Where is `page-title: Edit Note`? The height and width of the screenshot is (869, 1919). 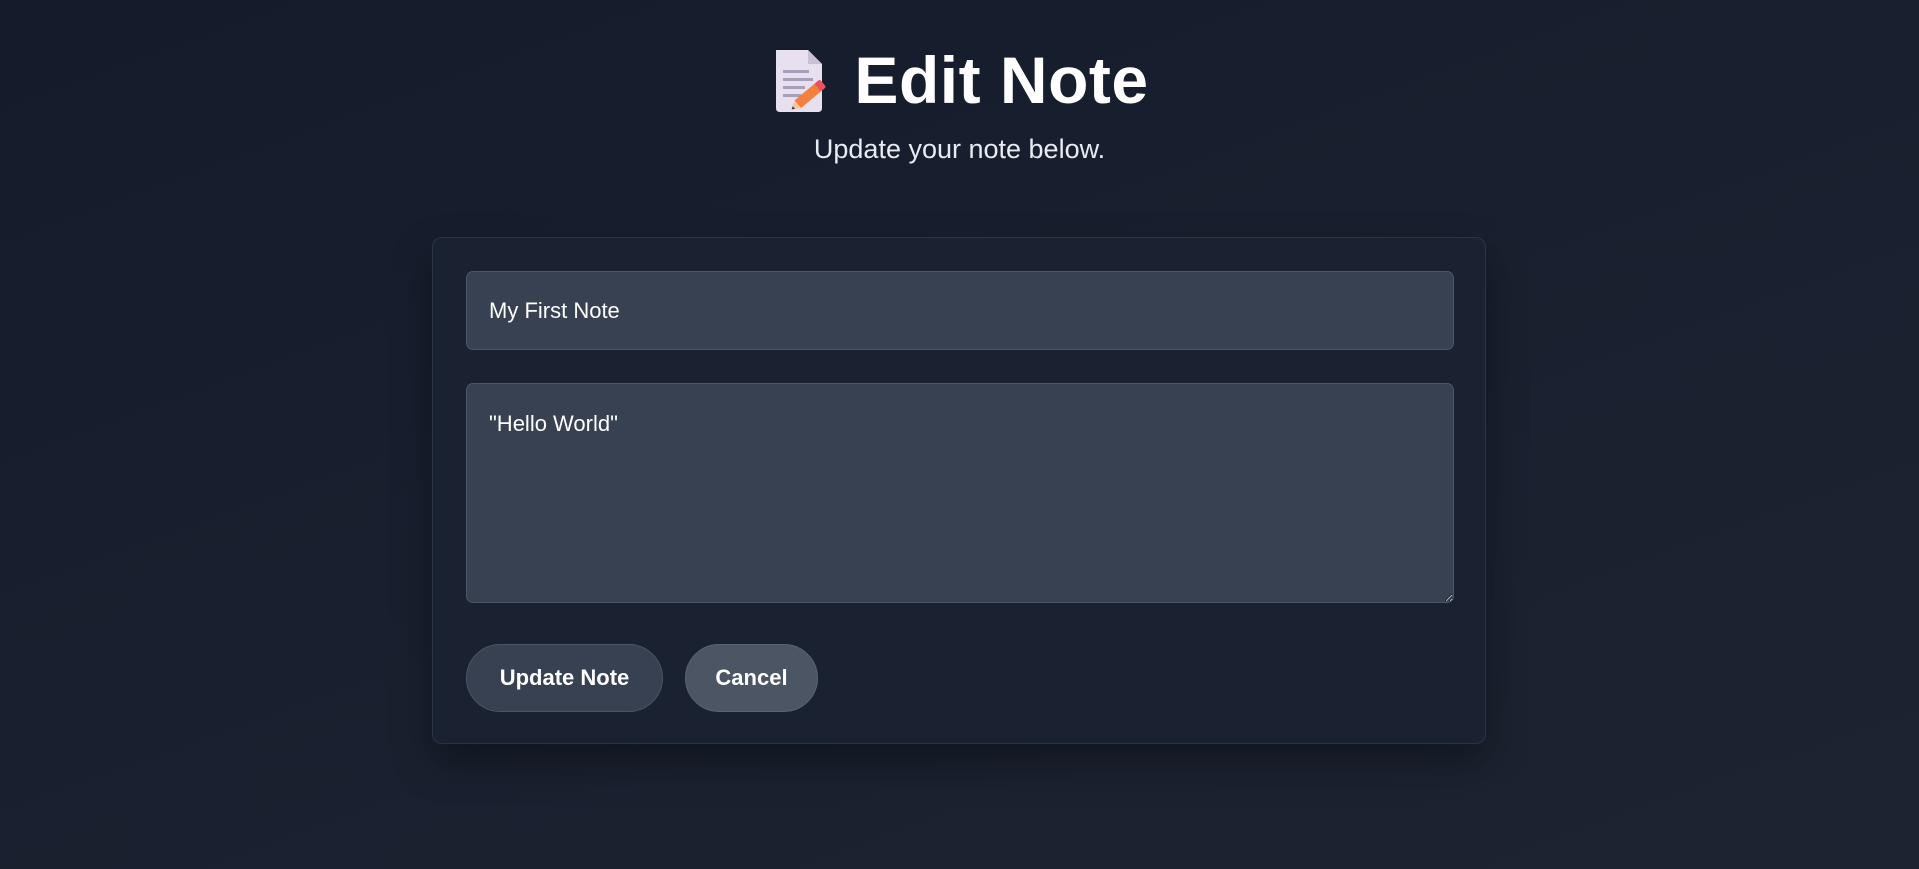 page-title: Edit Note is located at coordinates (1001, 80).